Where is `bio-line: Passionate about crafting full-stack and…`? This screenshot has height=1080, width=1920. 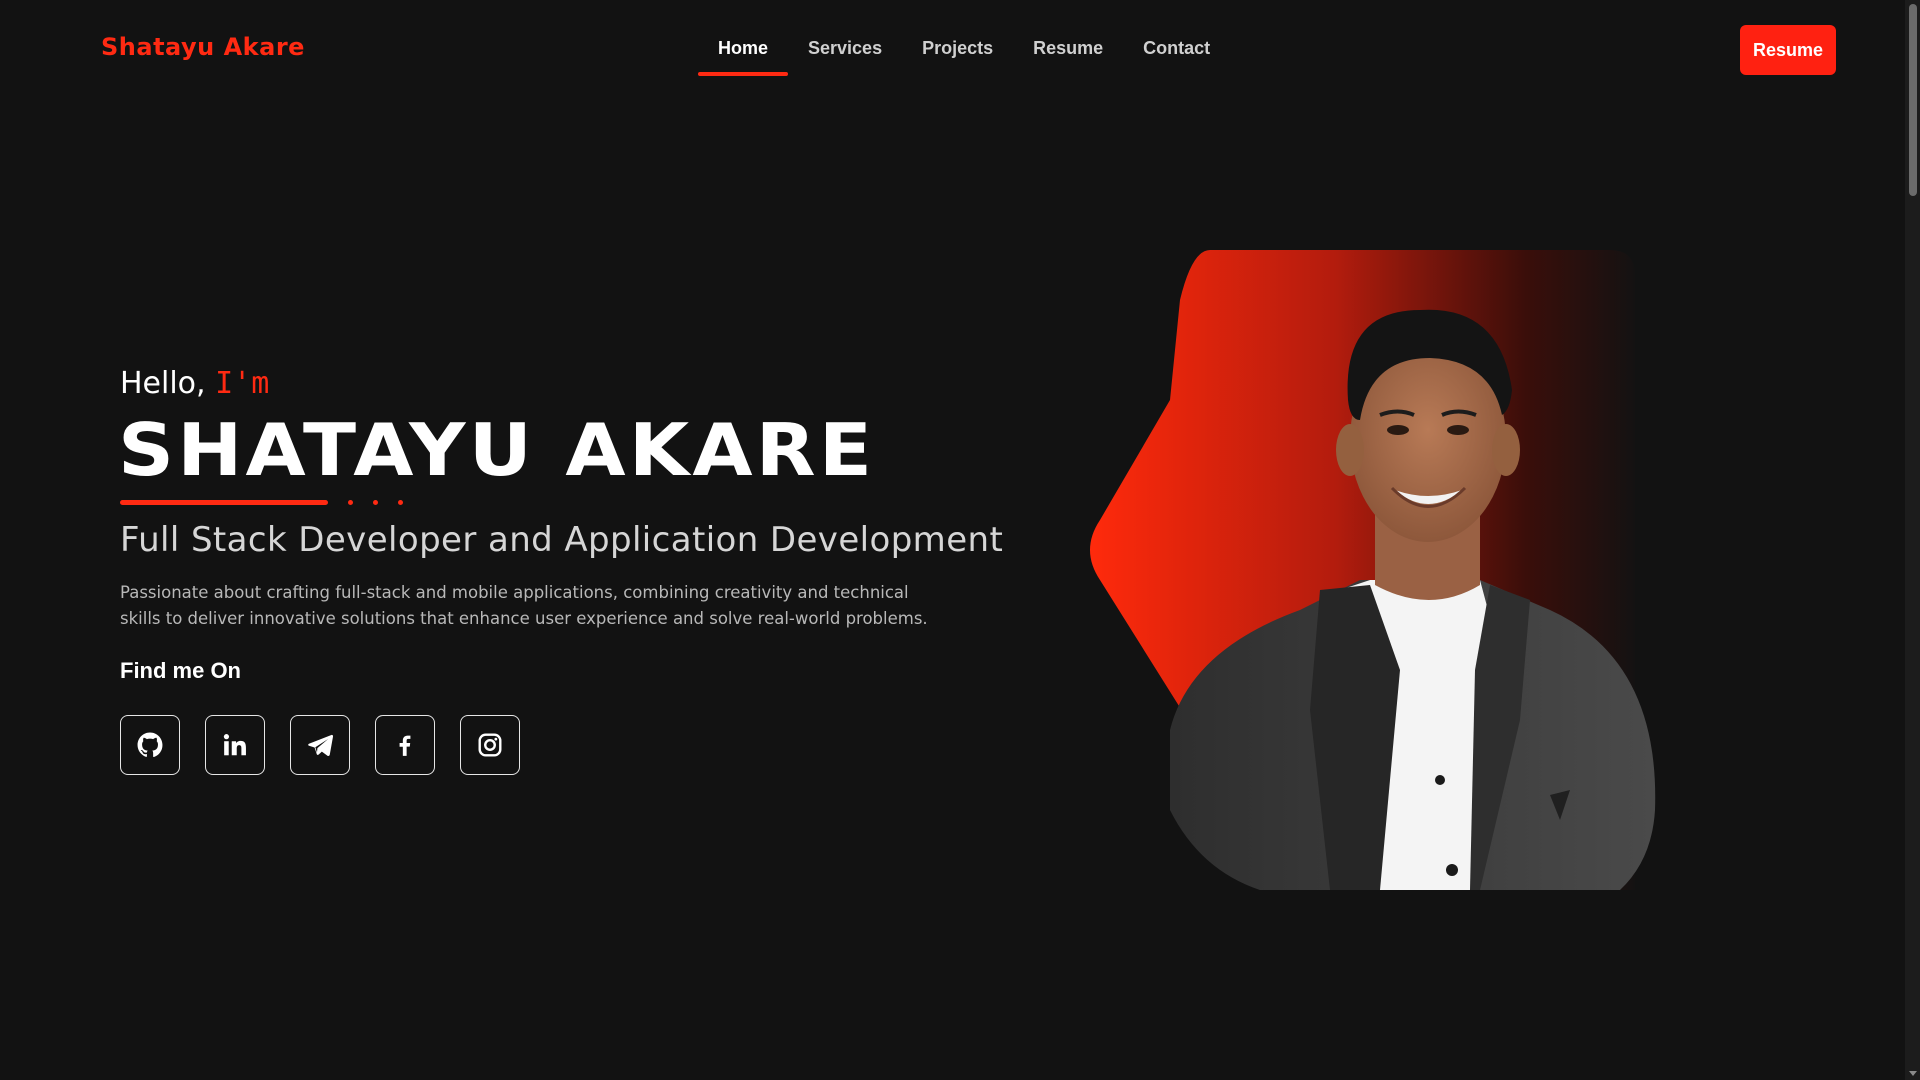 bio-line: Passionate about crafting full-stack and… is located at coordinates (514, 592).